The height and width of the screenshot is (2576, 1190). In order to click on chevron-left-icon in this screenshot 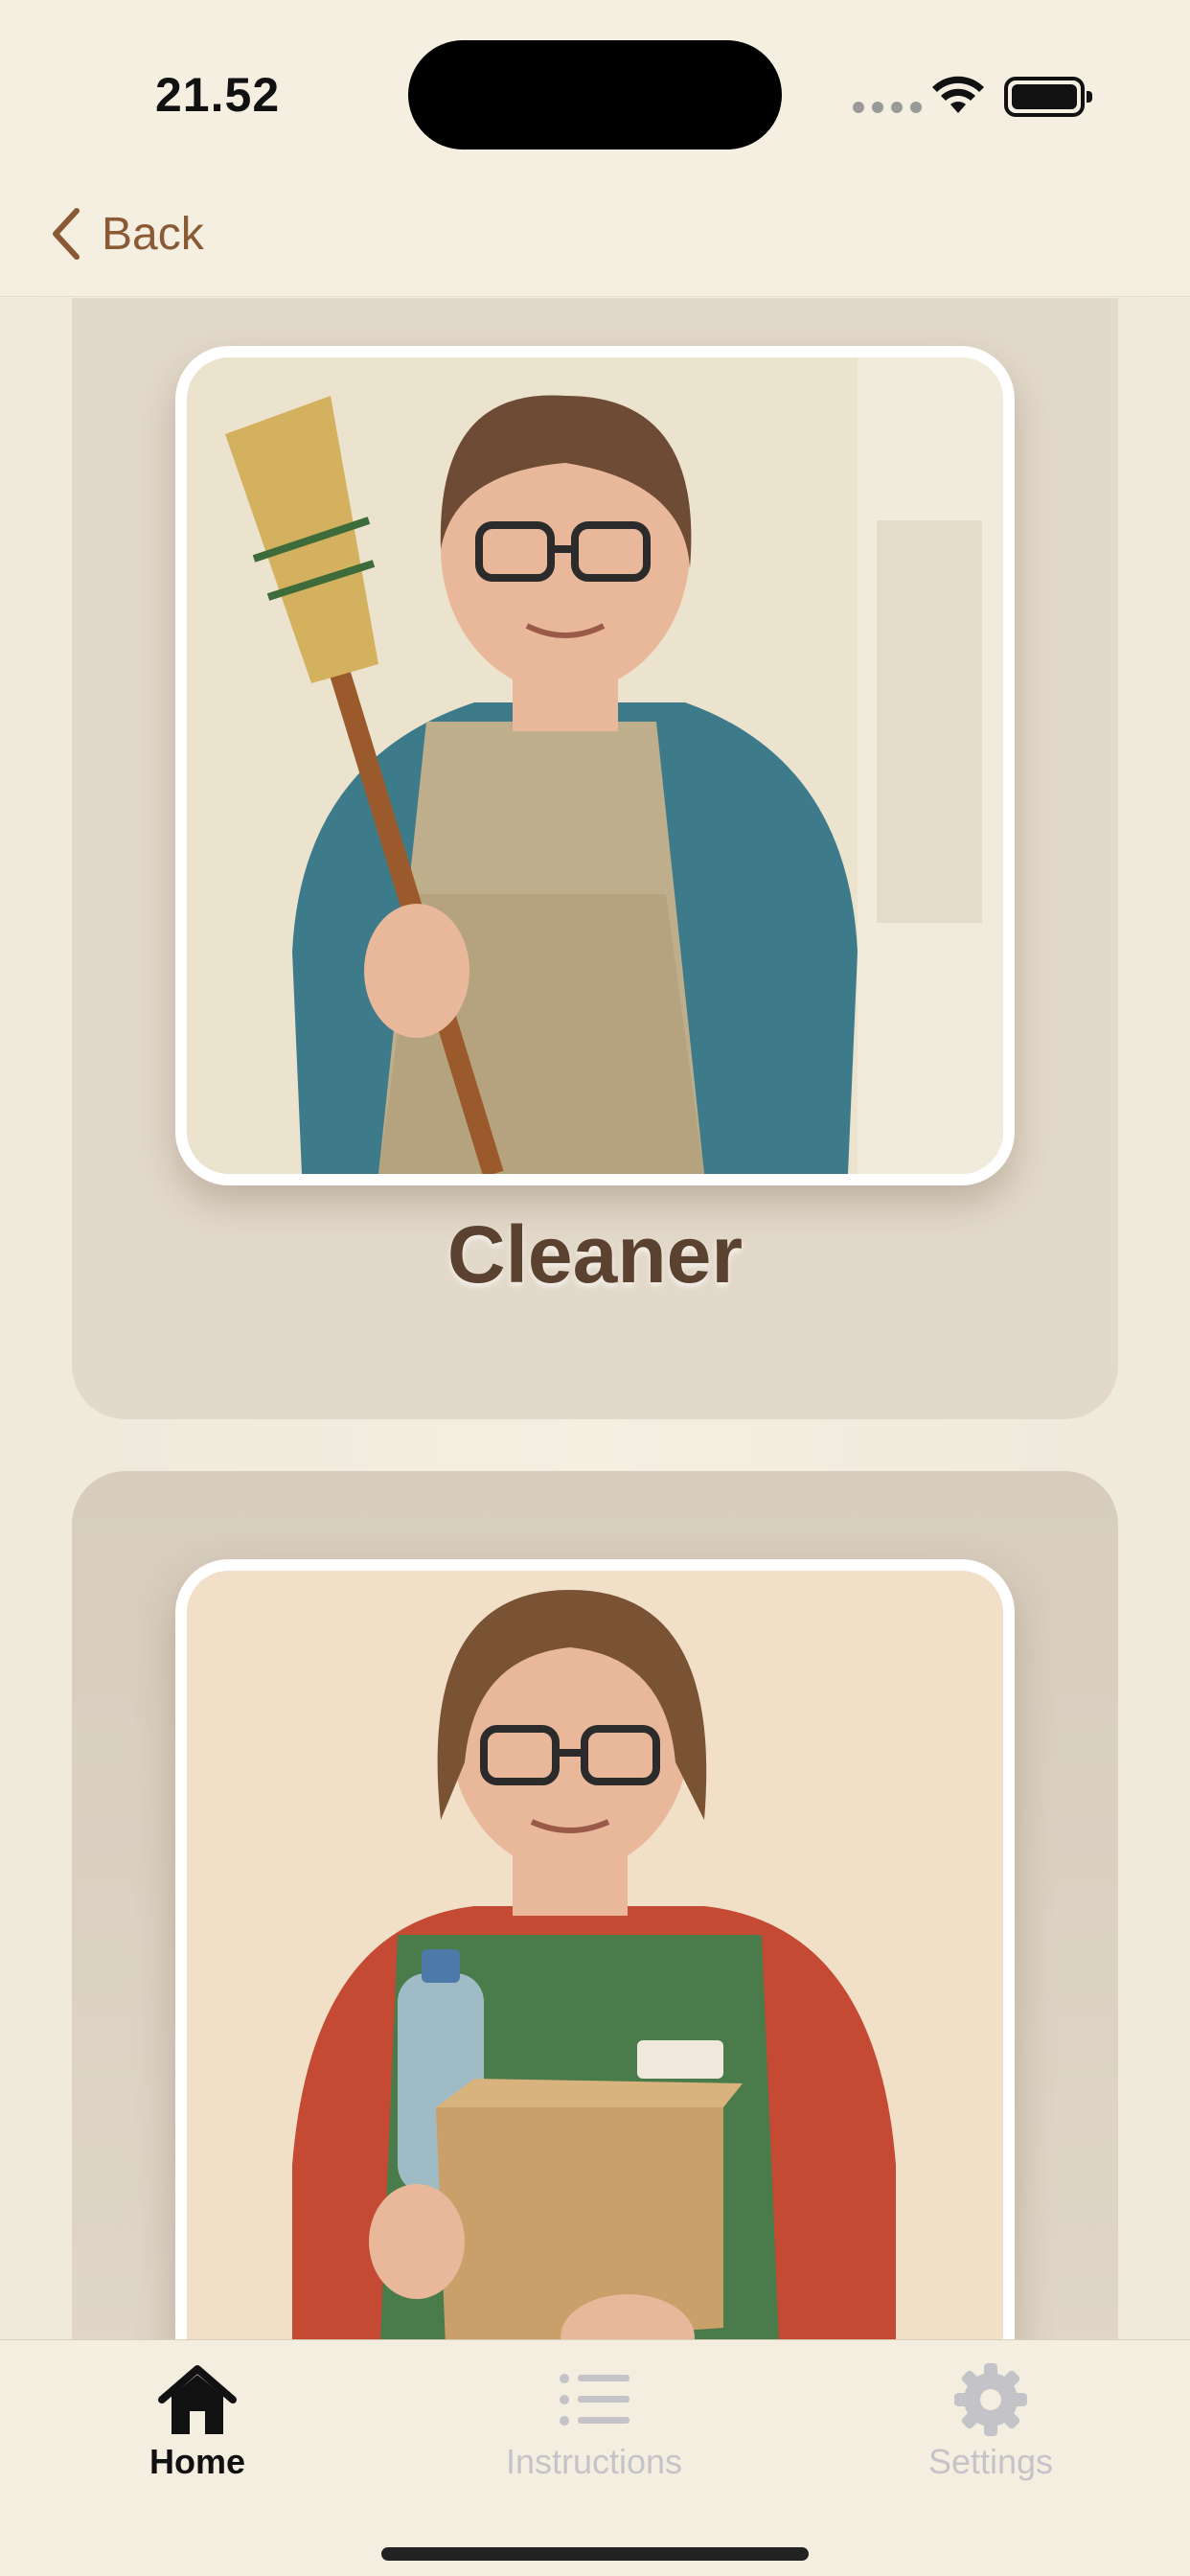, I will do `click(66, 234)`.